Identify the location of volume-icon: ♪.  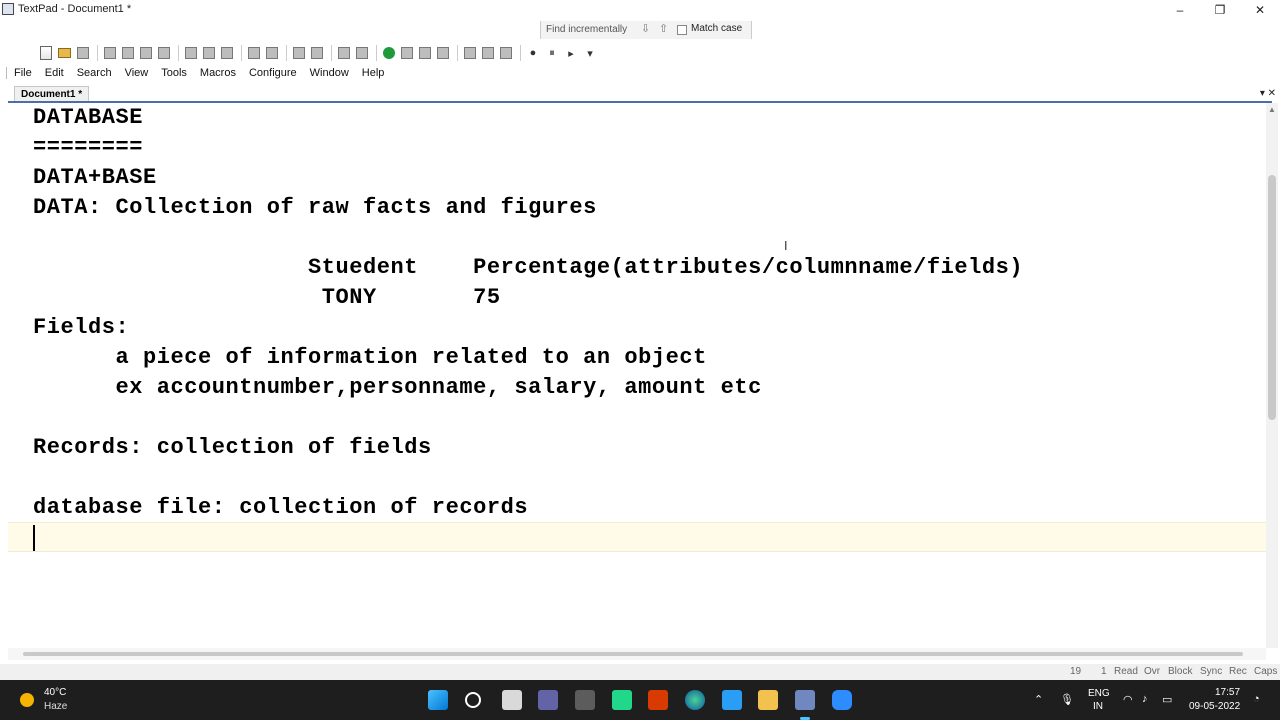
(1145, 699).